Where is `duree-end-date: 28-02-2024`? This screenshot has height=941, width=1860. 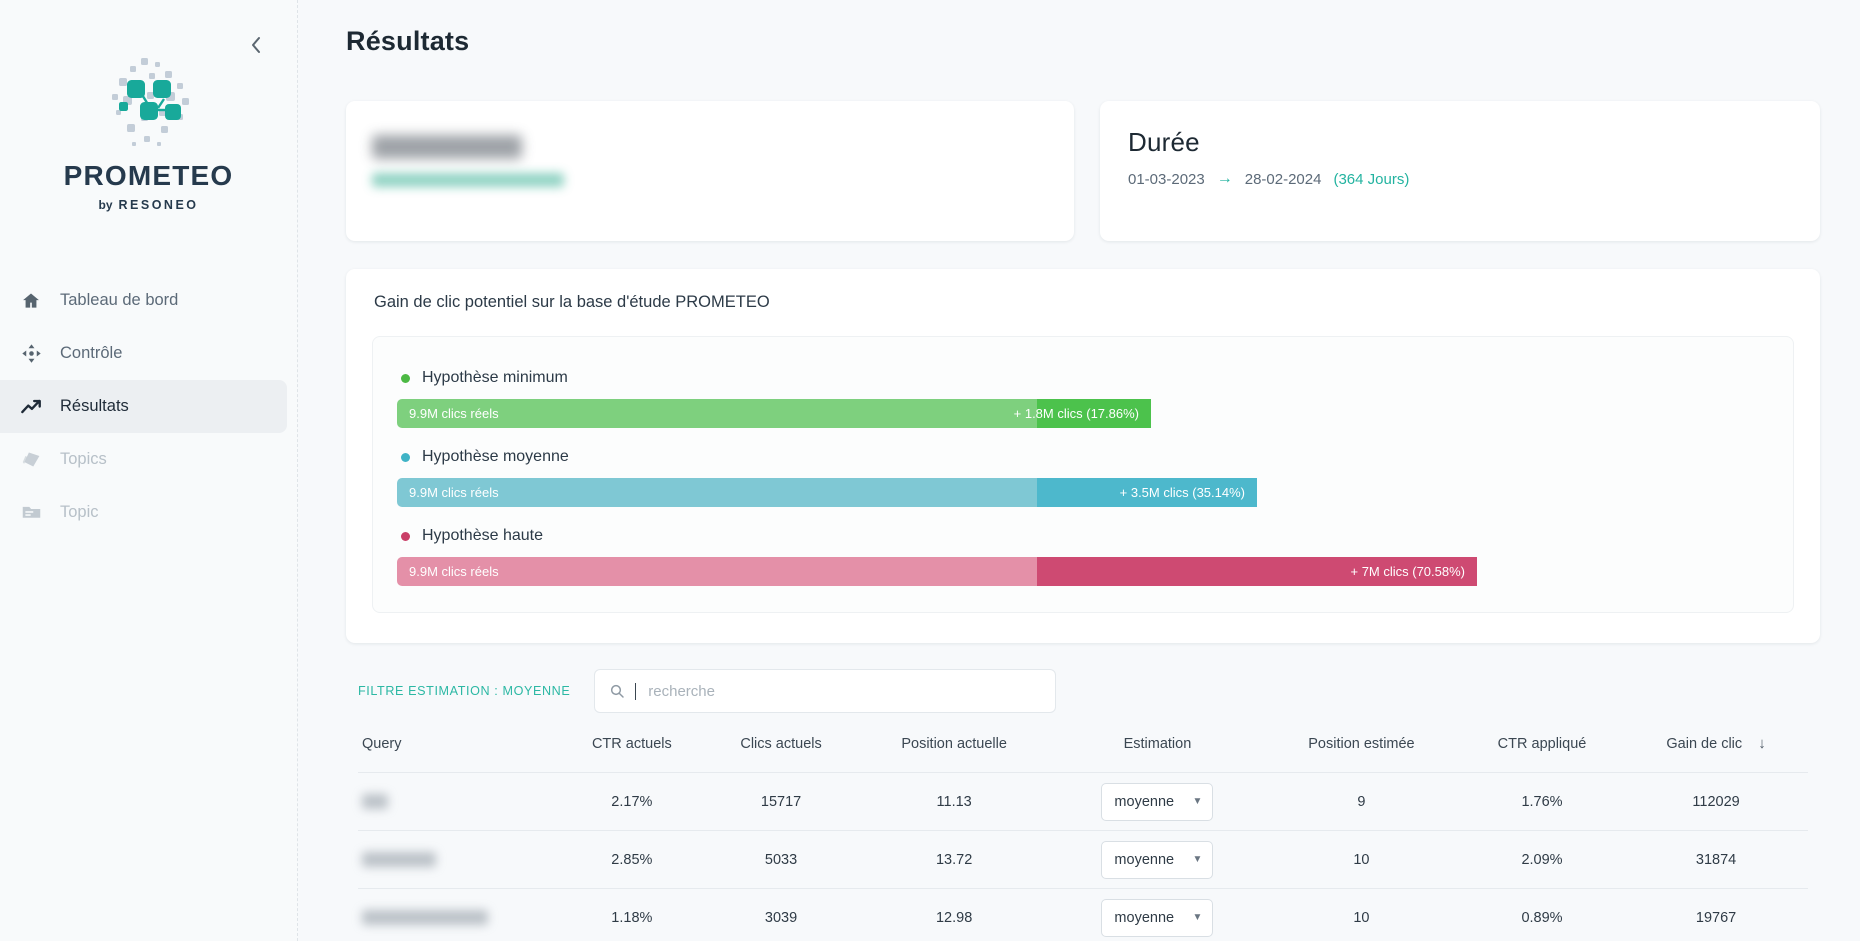
duree-end-date: 28-02-2024 is located at coordinates (1283, 179).